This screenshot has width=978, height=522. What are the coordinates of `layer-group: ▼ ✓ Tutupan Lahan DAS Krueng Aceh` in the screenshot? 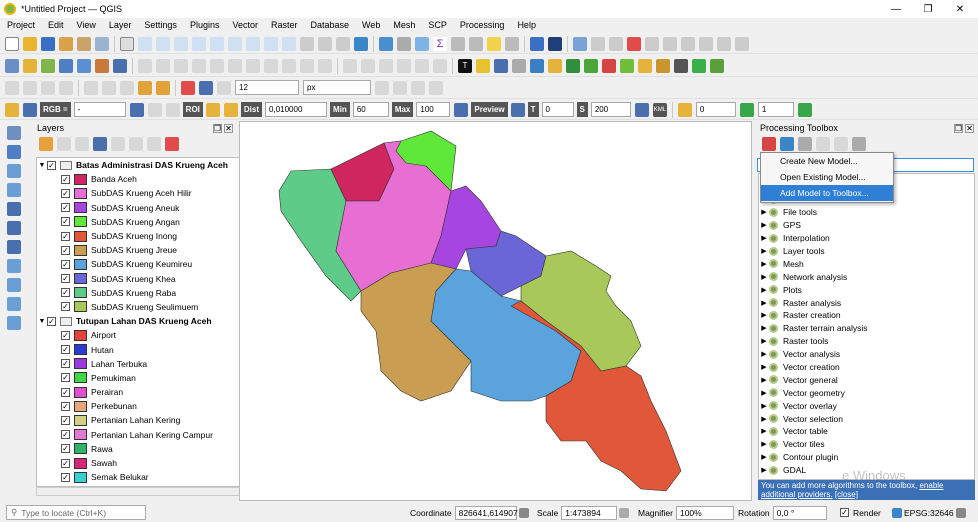 It's located at (145, 321).